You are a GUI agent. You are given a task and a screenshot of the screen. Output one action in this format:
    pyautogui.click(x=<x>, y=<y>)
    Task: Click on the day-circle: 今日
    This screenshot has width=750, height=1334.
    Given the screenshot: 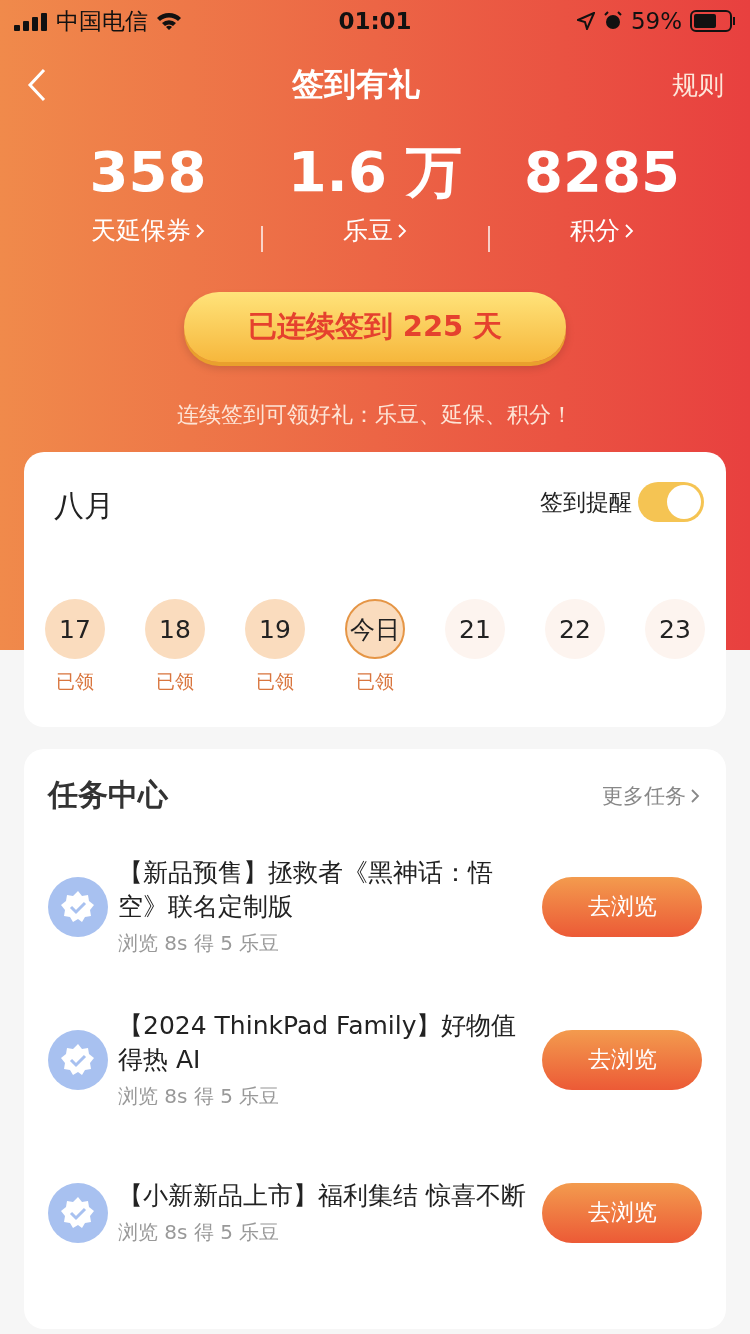 What is the action you would take?
    pyautogui.click(x=375, y=629)
    